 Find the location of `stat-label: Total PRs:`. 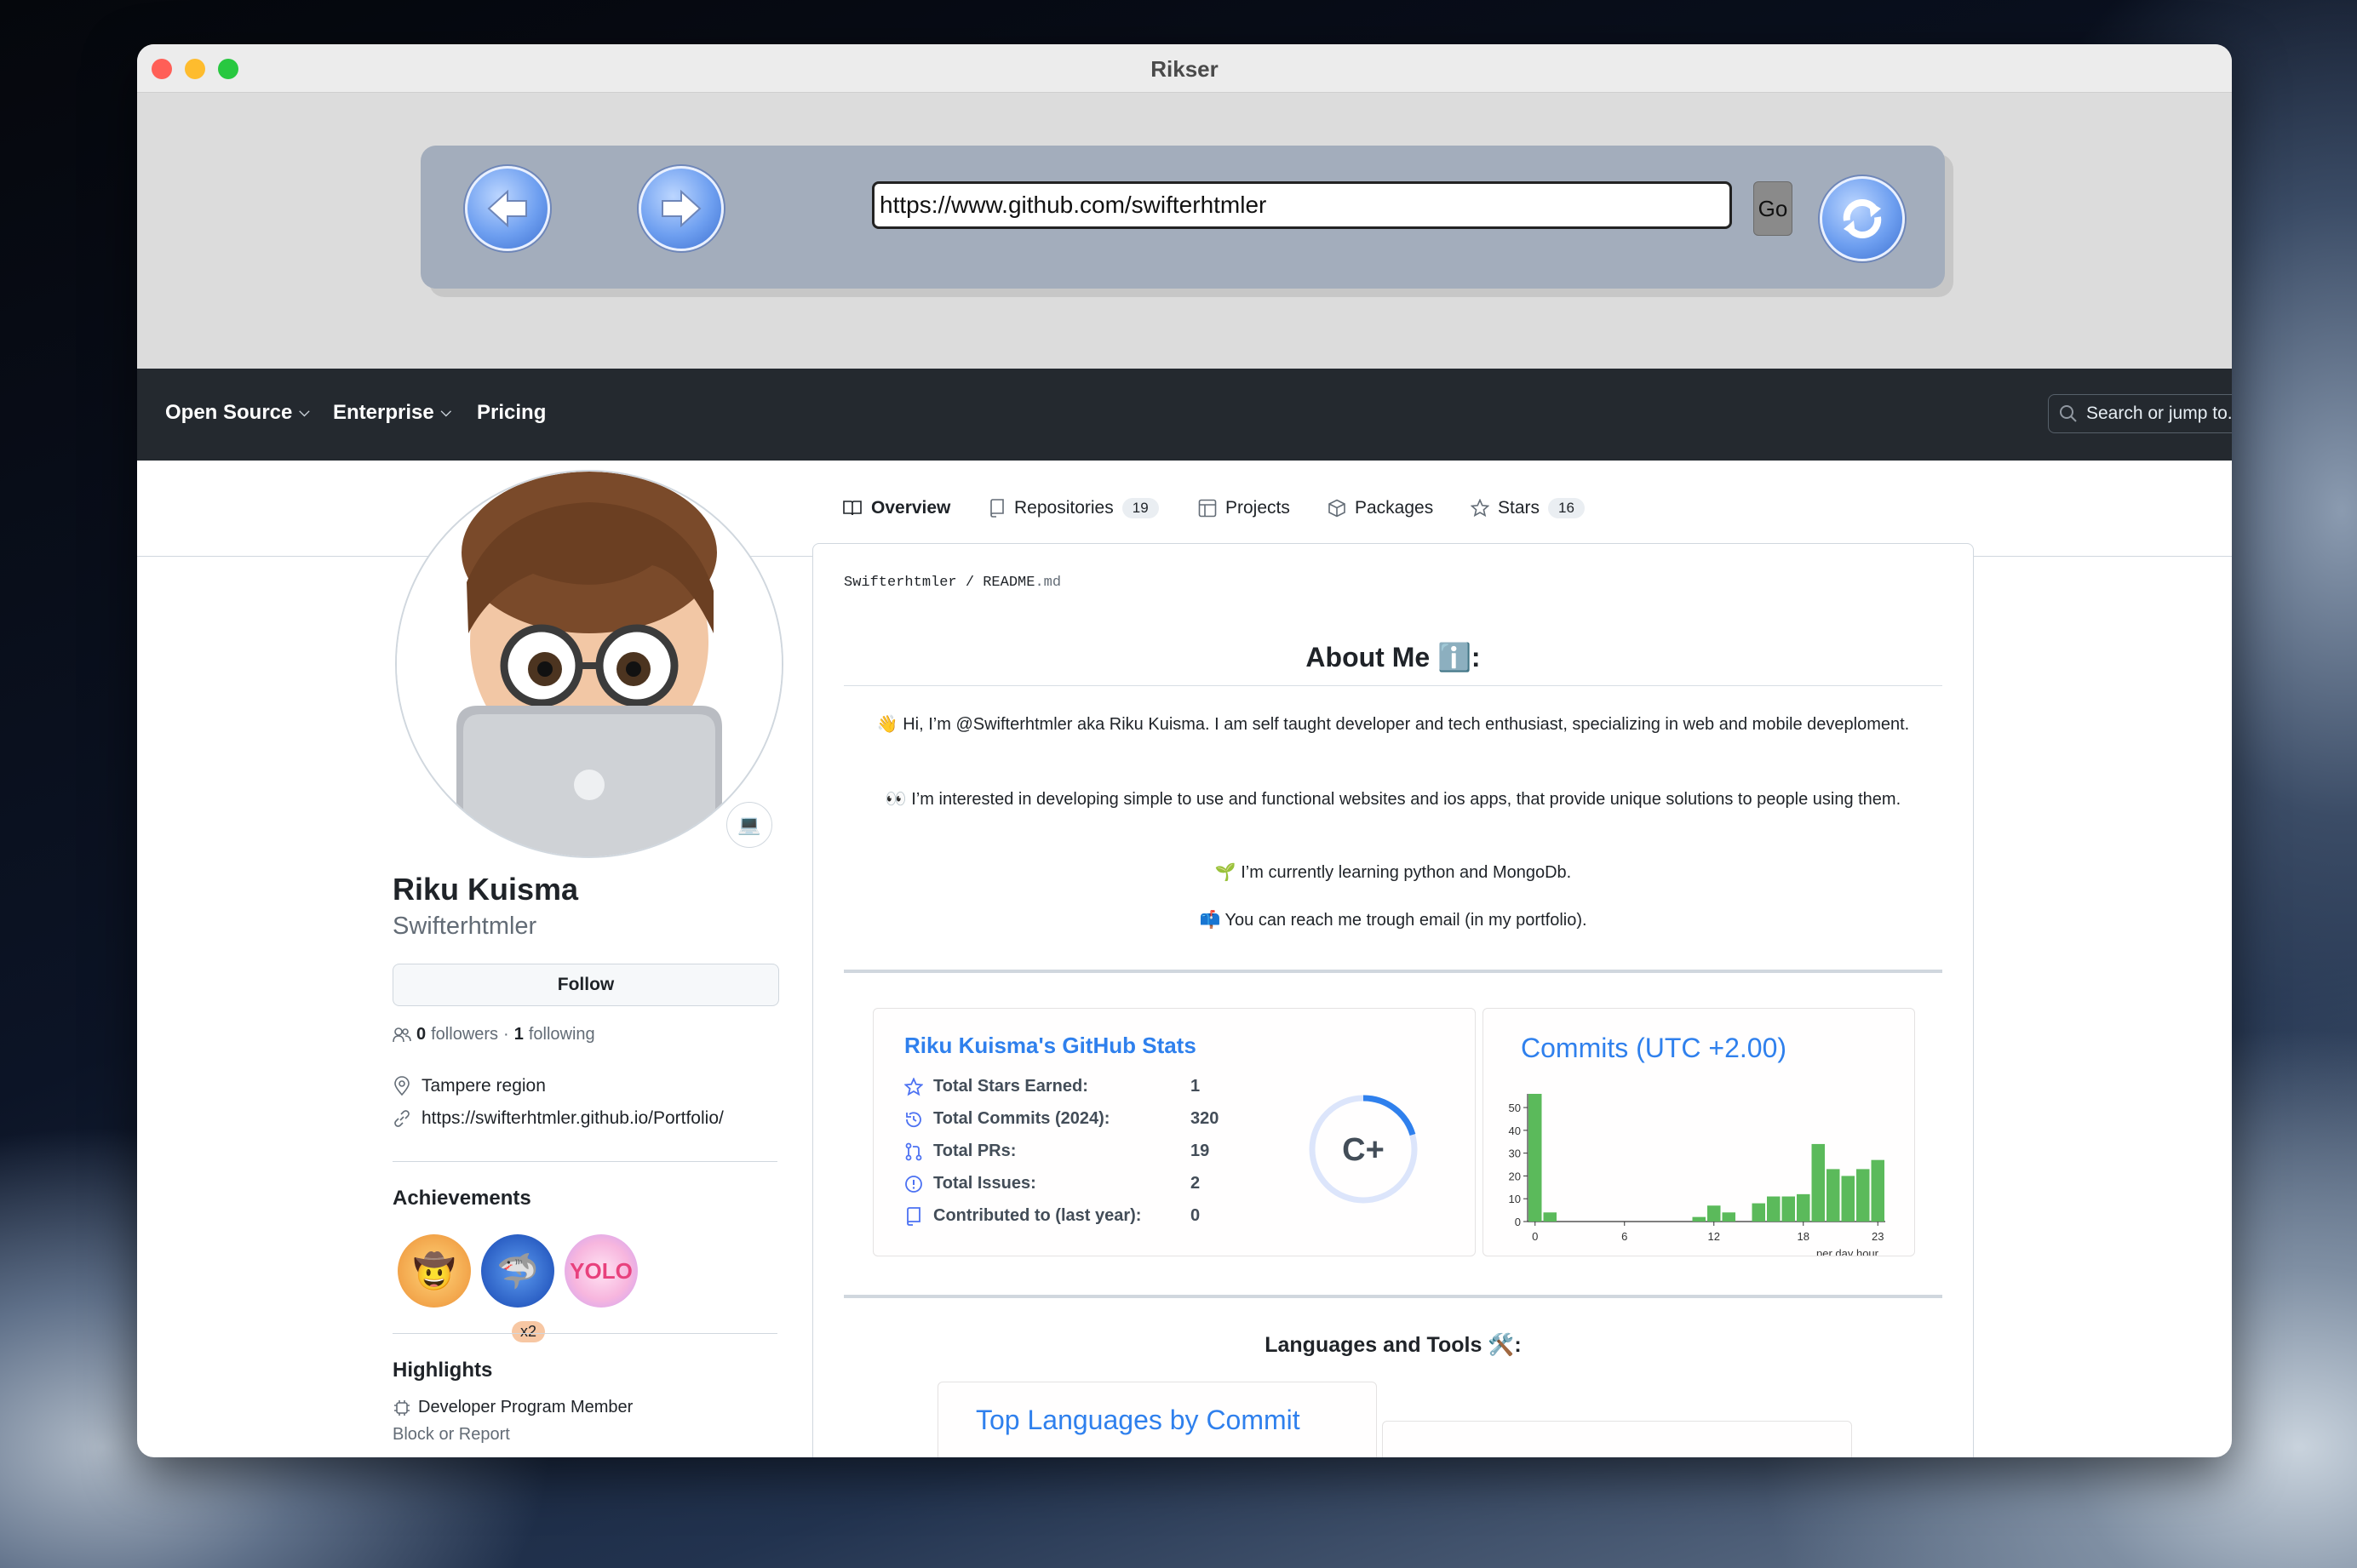

stat-label: Total PRs: is located at coordinates (975, 1151).